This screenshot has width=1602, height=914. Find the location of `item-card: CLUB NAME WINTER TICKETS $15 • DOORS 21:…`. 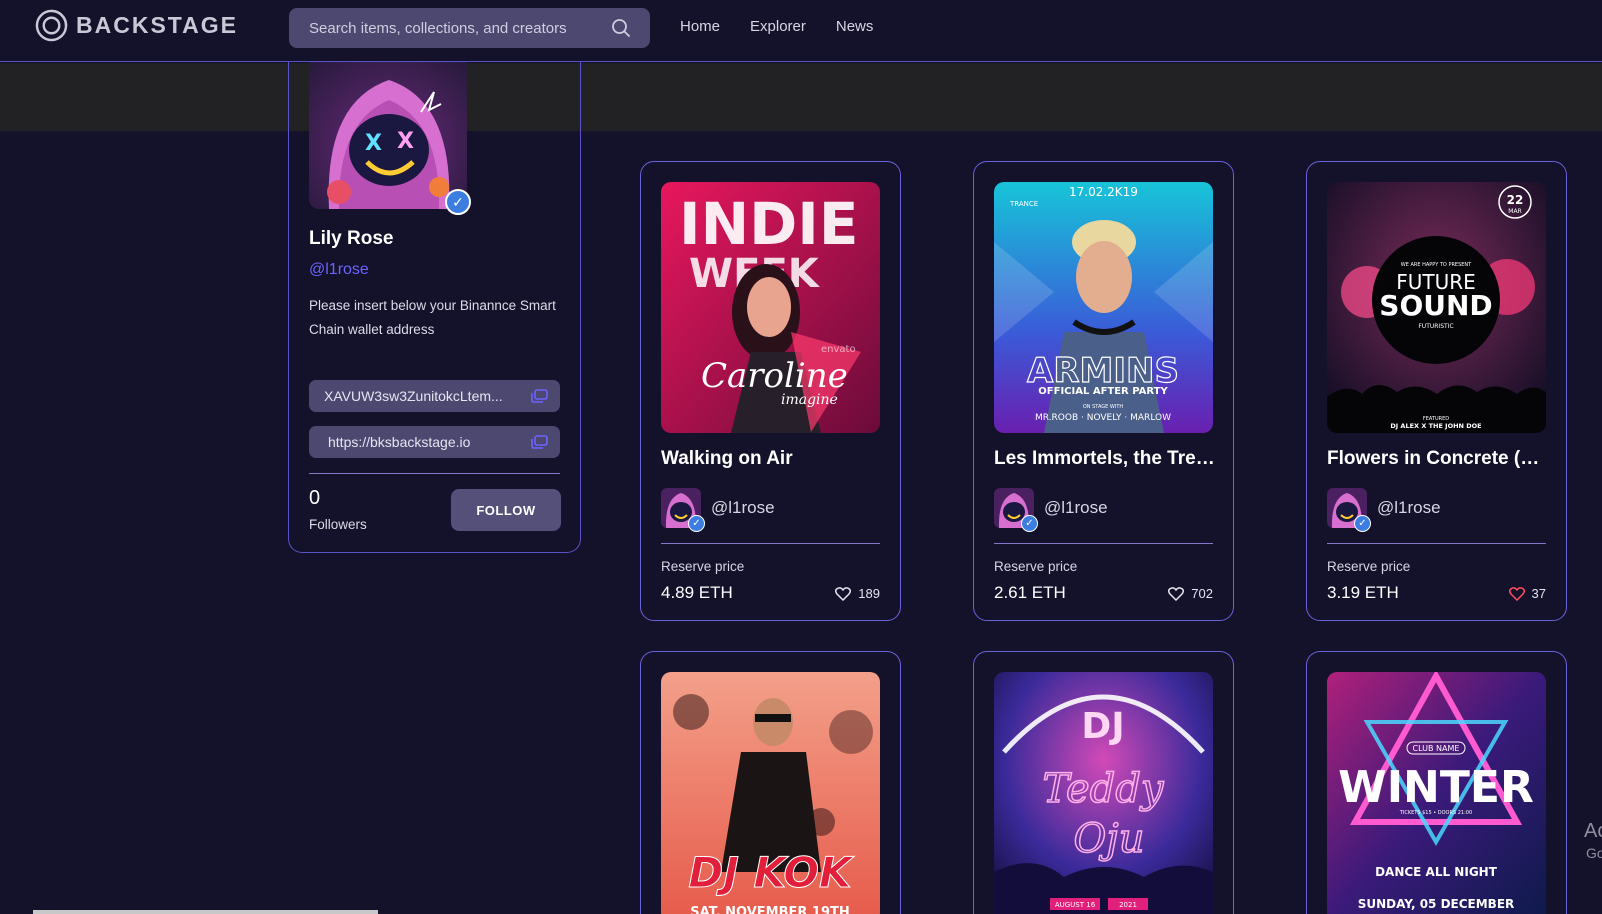

item-card: CLUB NAME WINTER TICKETS $15 • DOORS 21:… is located at coordinates (1436, 782).